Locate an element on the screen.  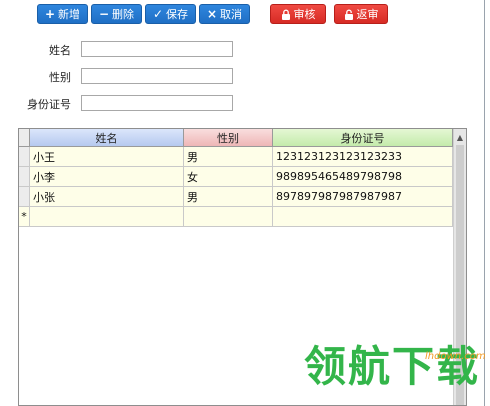
close-icon: × is located at coordinates (212, 14).